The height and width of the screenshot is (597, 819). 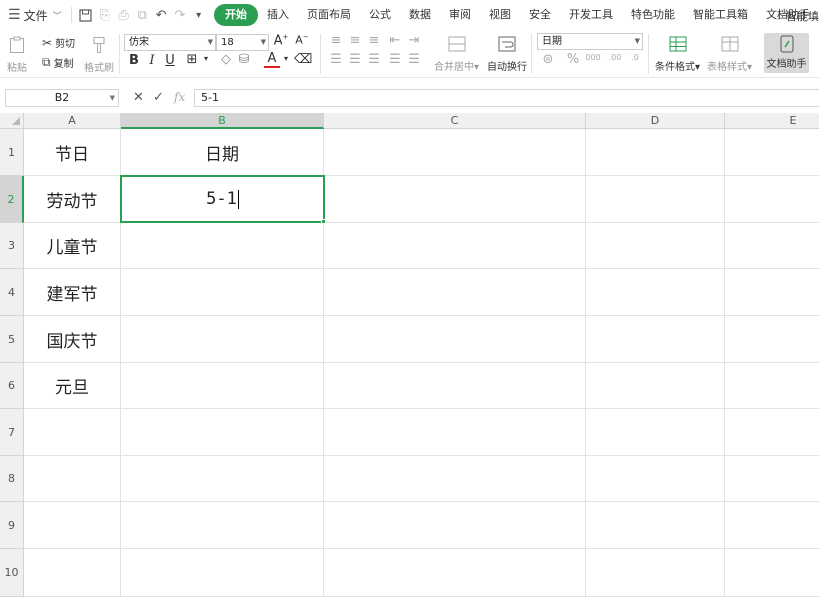 What do you see at coordinates (244, 59) in the screenshot?
I see `fill-bucket-icon: ⛁` at bounding box center [244, 59].